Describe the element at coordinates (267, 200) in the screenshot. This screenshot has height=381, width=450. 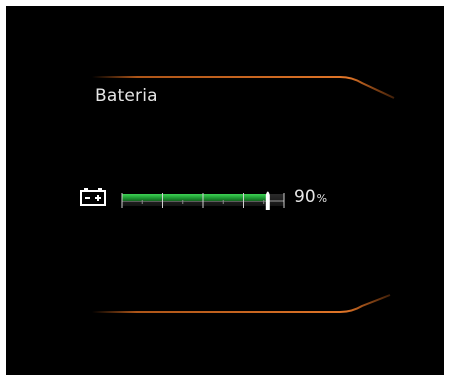
I see `gauge-level-marker` at that location.